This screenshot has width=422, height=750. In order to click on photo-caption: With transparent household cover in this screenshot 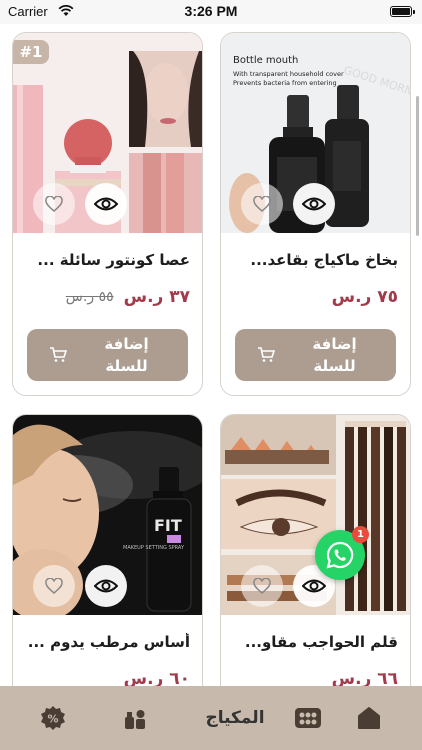, I will do `click(288, 74)`.